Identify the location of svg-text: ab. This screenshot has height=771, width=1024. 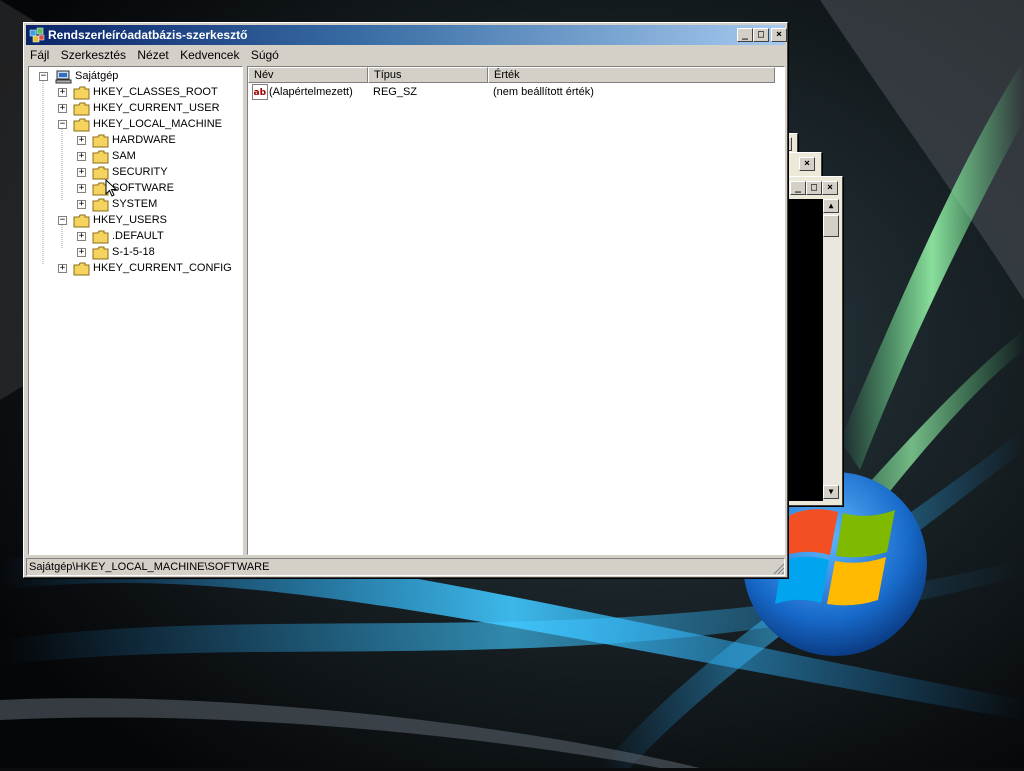
(260, 93).